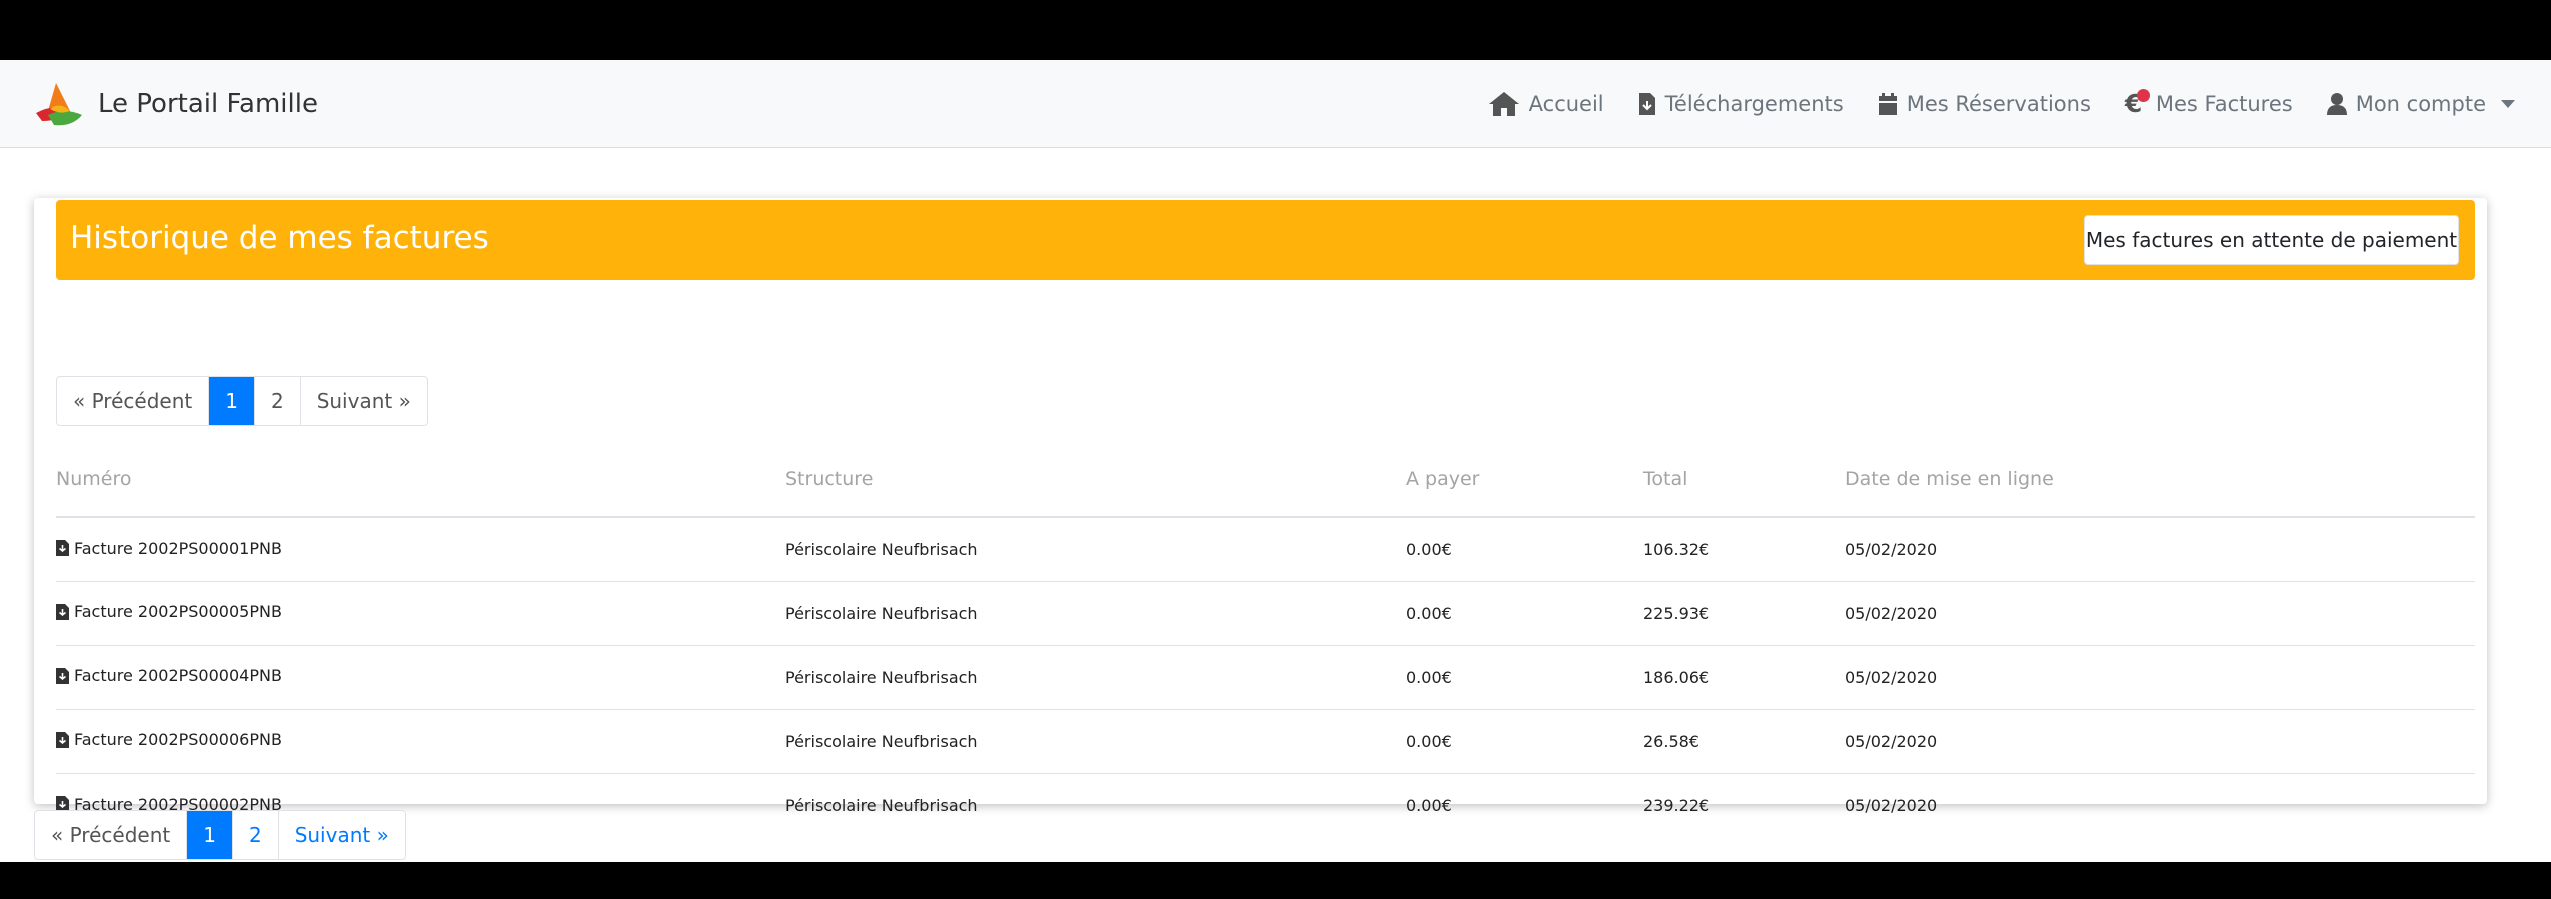 Image resolution: width=2551 pixels, height=899 pixels. Describe the element at coordinates (2224, 104) in the screenshot. I see `nav-item-label: Mes Factures` at that location.